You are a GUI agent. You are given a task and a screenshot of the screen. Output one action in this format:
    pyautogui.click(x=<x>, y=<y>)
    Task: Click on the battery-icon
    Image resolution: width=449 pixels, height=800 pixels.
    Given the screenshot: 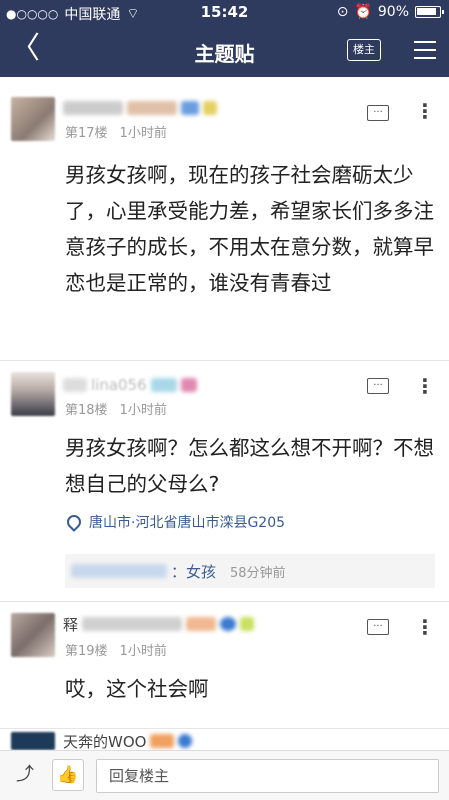 What is the action you would take?
    pyautogui.click(x=429, y=12)
    